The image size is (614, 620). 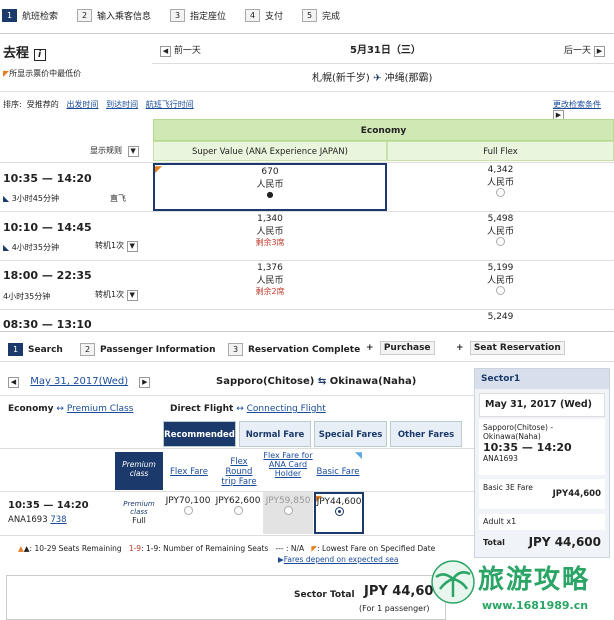 I want to click on premium-class-badge: Premium class, so click(x=139, y=471).